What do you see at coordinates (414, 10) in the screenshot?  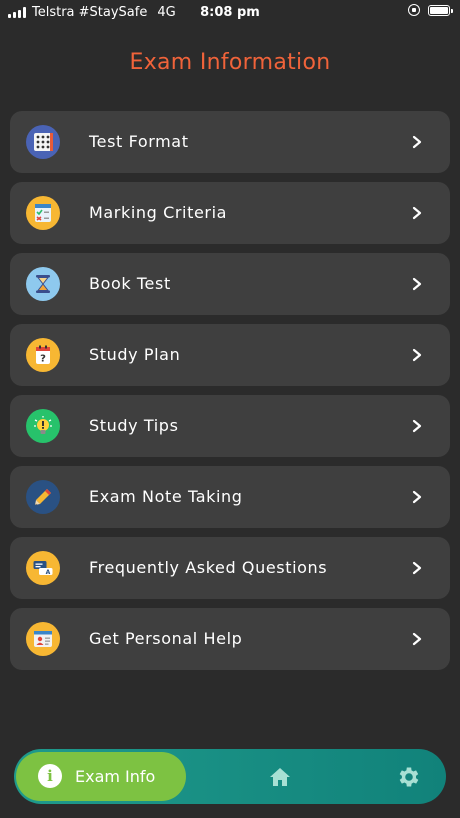 I see `rotation-lock-icon` at bounding box center [414, 10].